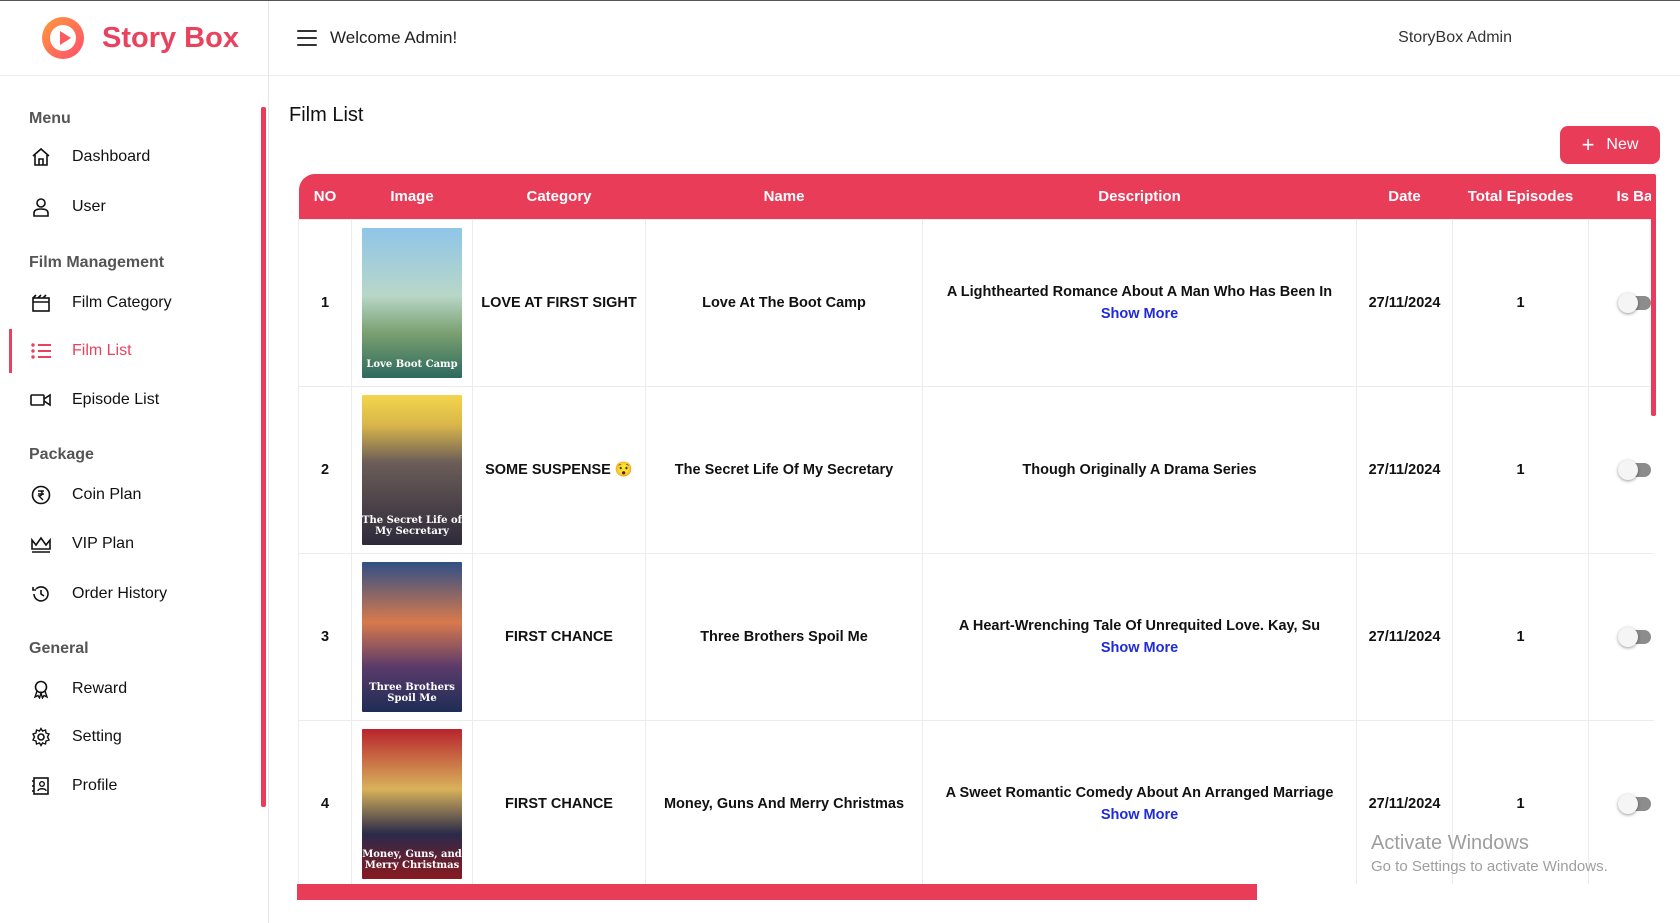  Describe the element at coordinates (170, 37) in the screenshot. I see `brand-name: Story Box` at that location.